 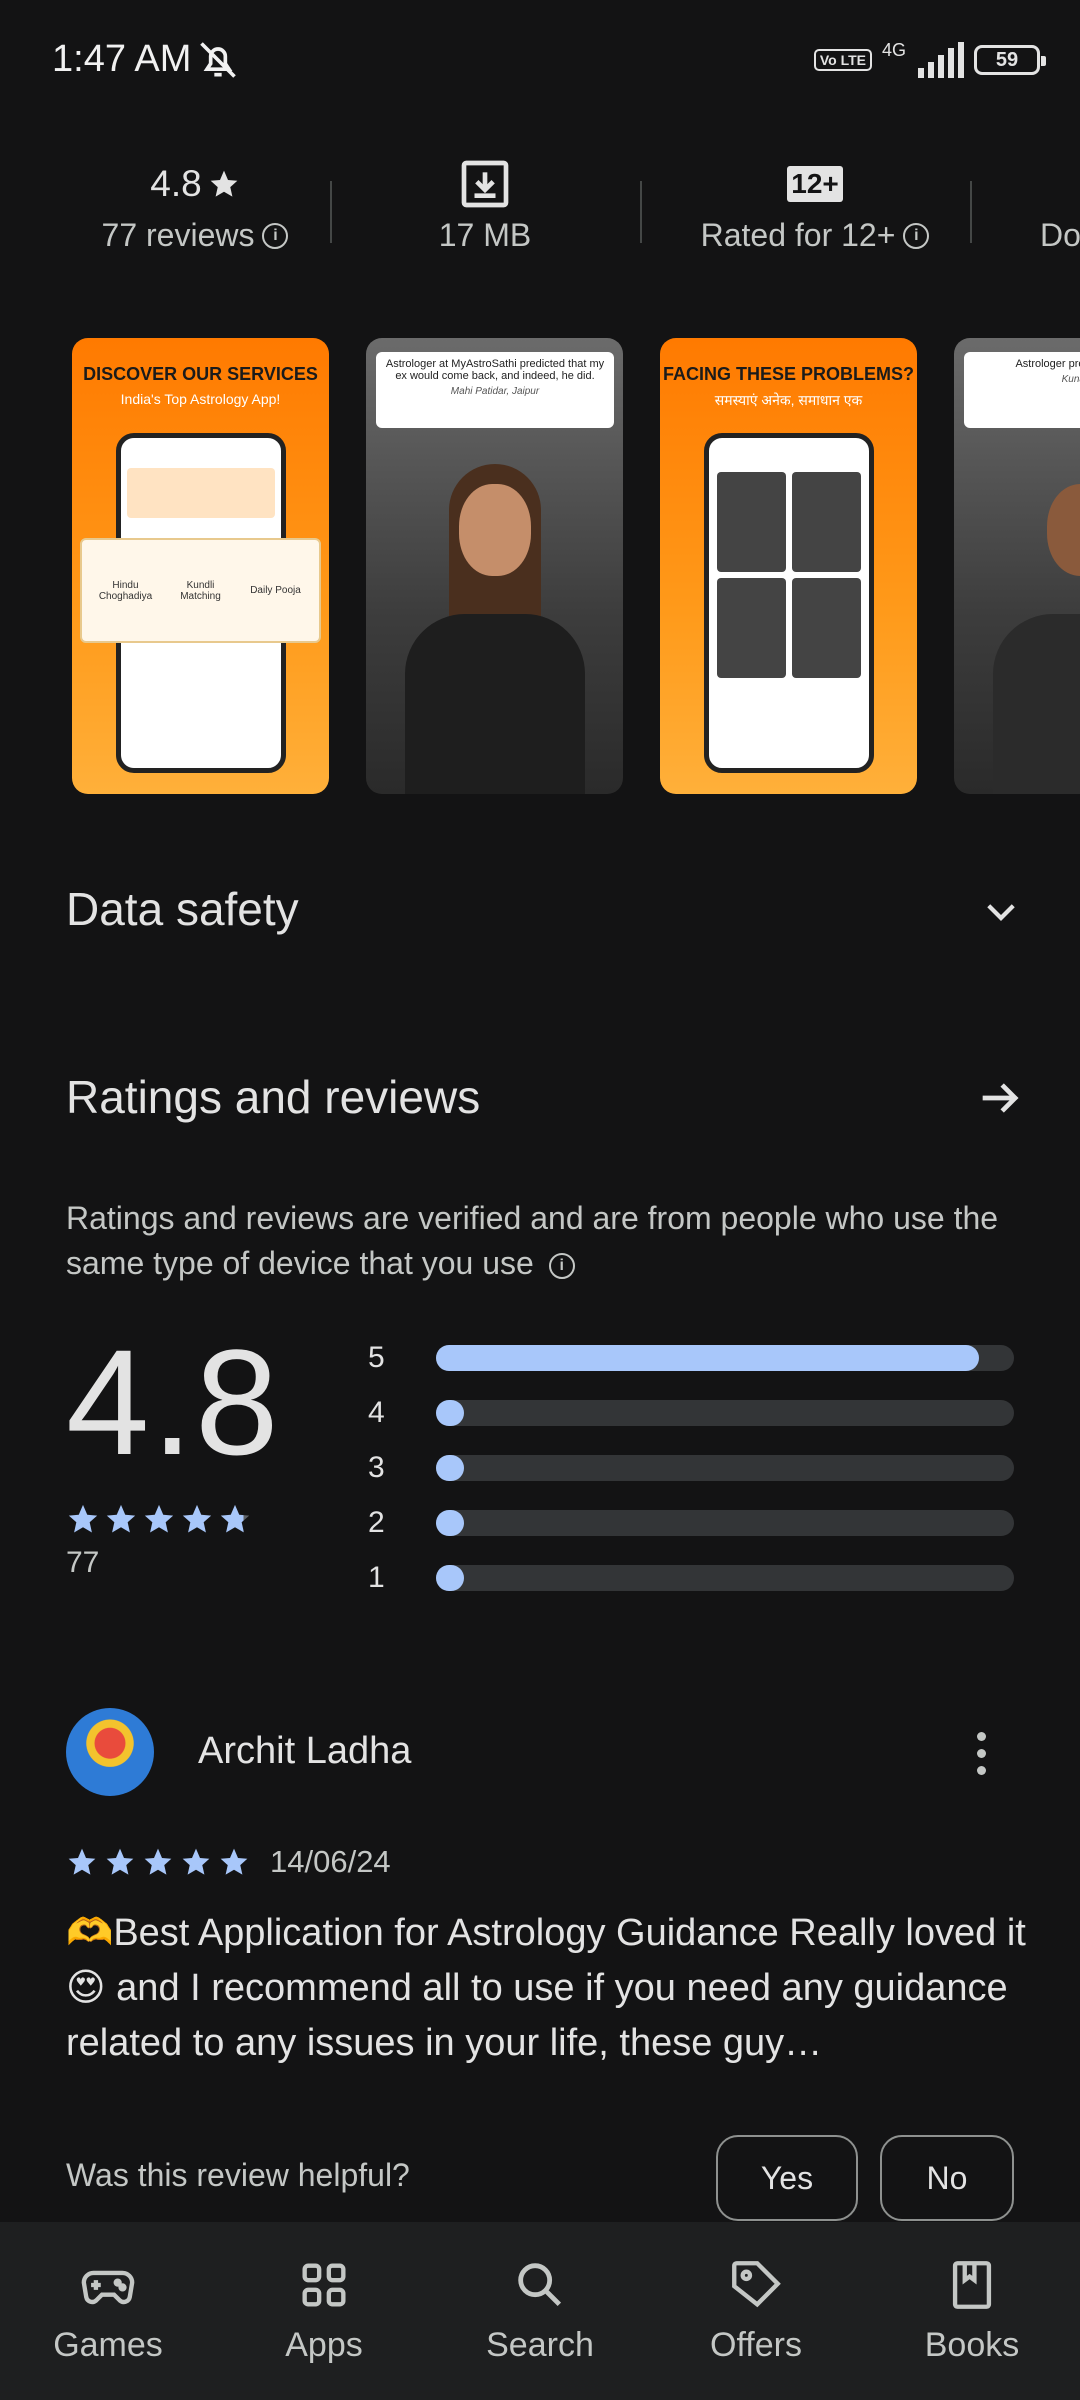 What do you see at coordinates (815, 184) in the screenshot?
I see `age-rating-badge: 12+` at bounding box center [815, 184].